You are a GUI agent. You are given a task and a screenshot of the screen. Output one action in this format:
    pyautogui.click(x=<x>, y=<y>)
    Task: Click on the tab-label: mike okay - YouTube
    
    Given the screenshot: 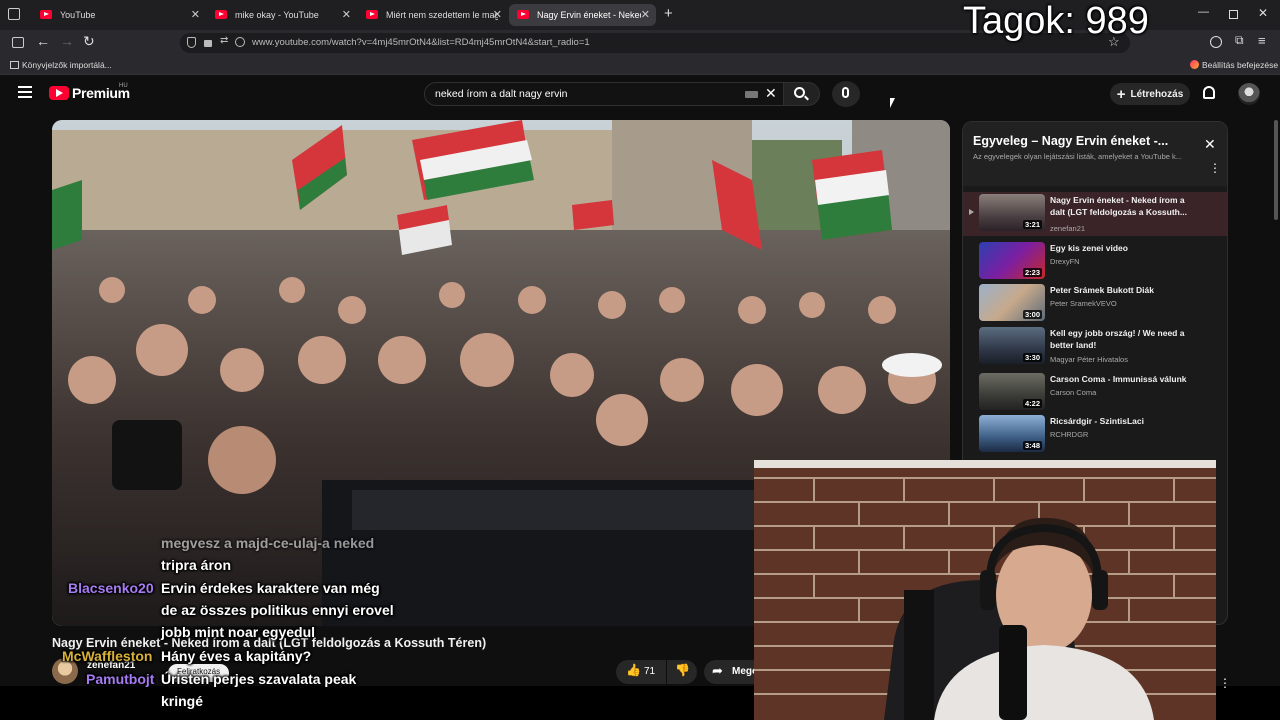 What is the action you would take?
    pyautogui.click(x=277, y=15)
    